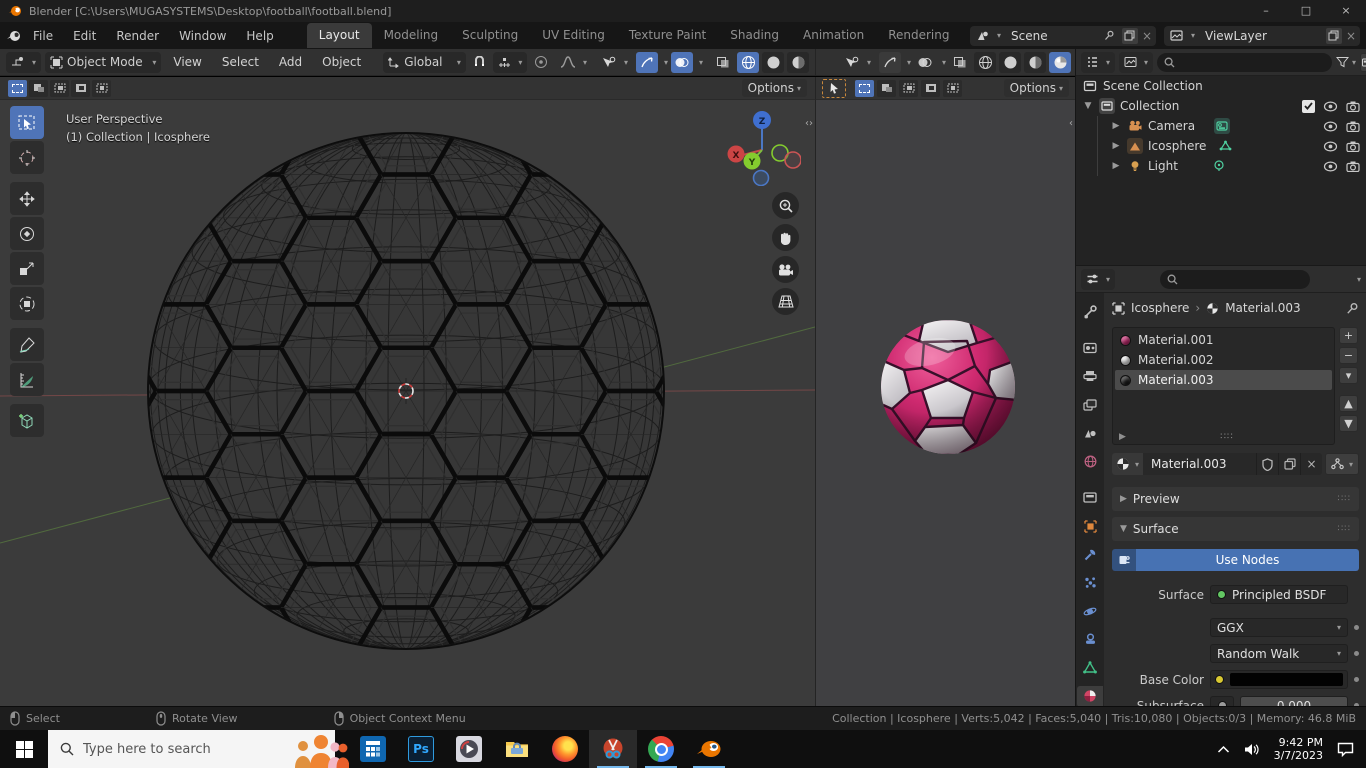 The image size is (1366, 768). Describe the element at coordinates (1346, 62) in the screenshot. I see `filter-dropdown: ▾` at that location.